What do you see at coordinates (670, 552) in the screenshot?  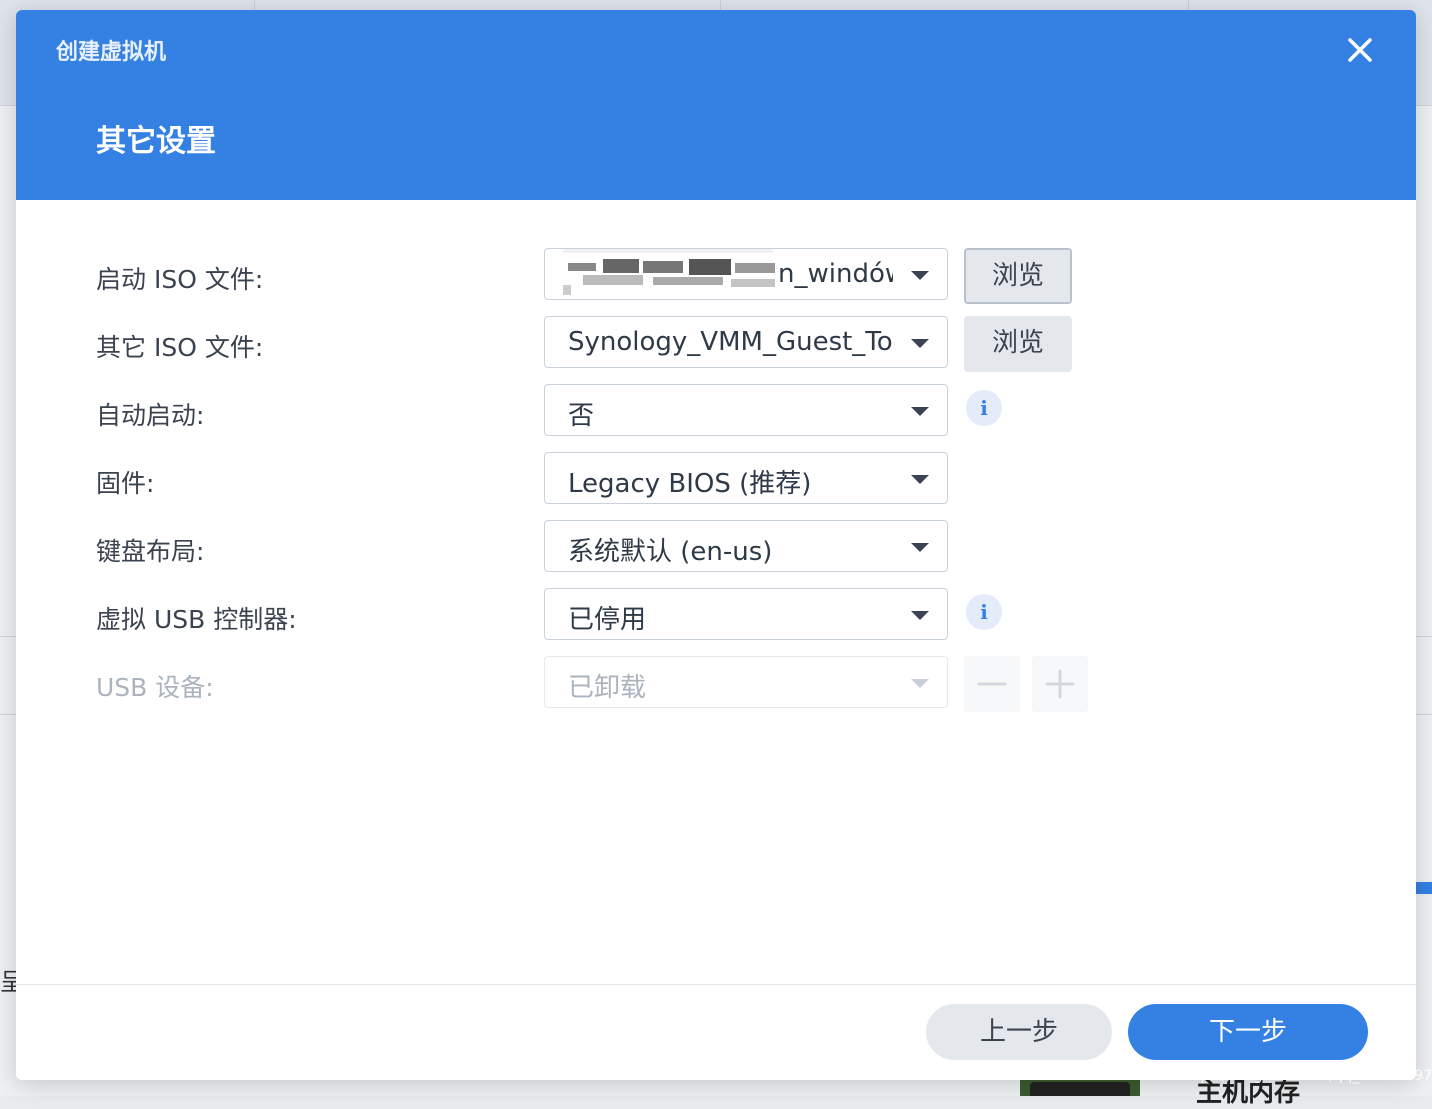 I see `keyboard-value: 系统默认 (en-us)` at bounding box center [670, 552].